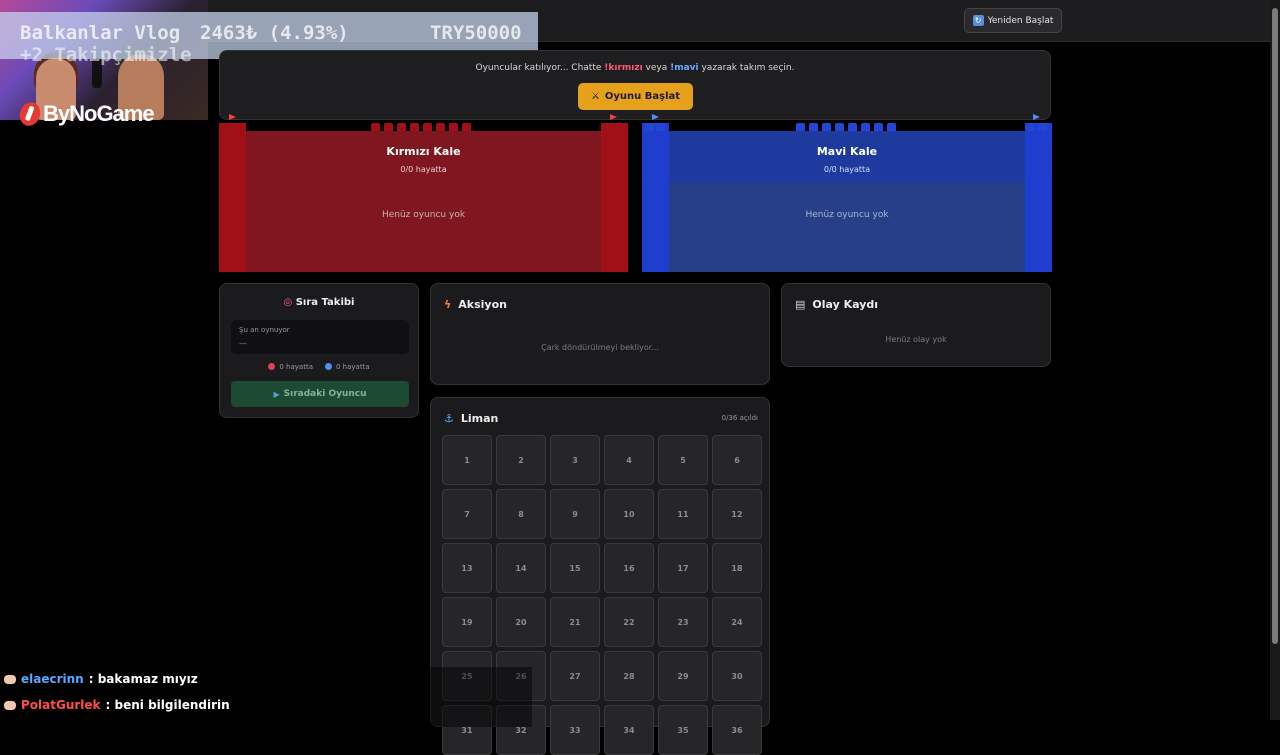 The height and width of the screenshot is (755, 1280). What do you see at coordinates (290, 367) in the screenshot?
I see `red-alive-count: 0 hayatta` at bounding box center [290, 367].